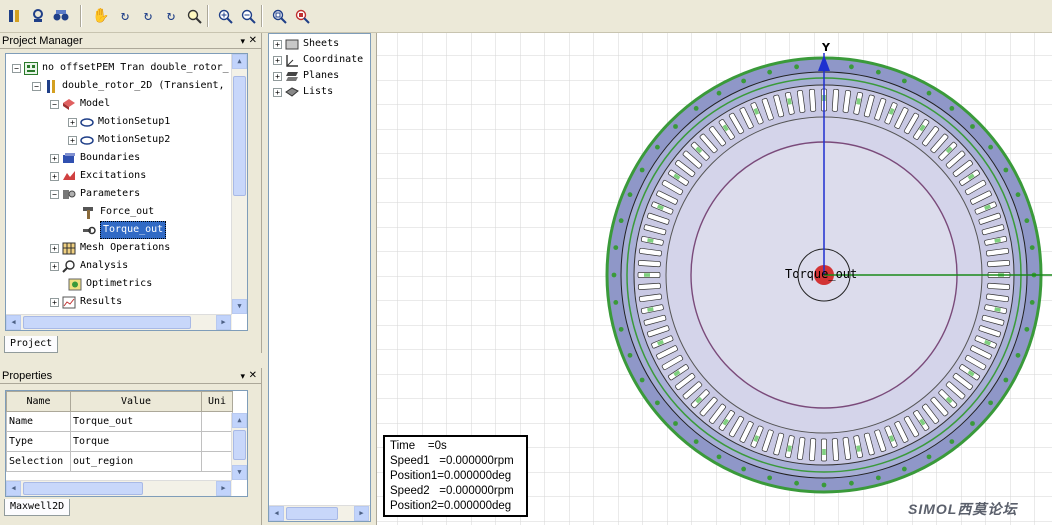 This screenshot has height=525, width=1052. I want to click on tree-item-lists: + Lists, so click(303, 92).